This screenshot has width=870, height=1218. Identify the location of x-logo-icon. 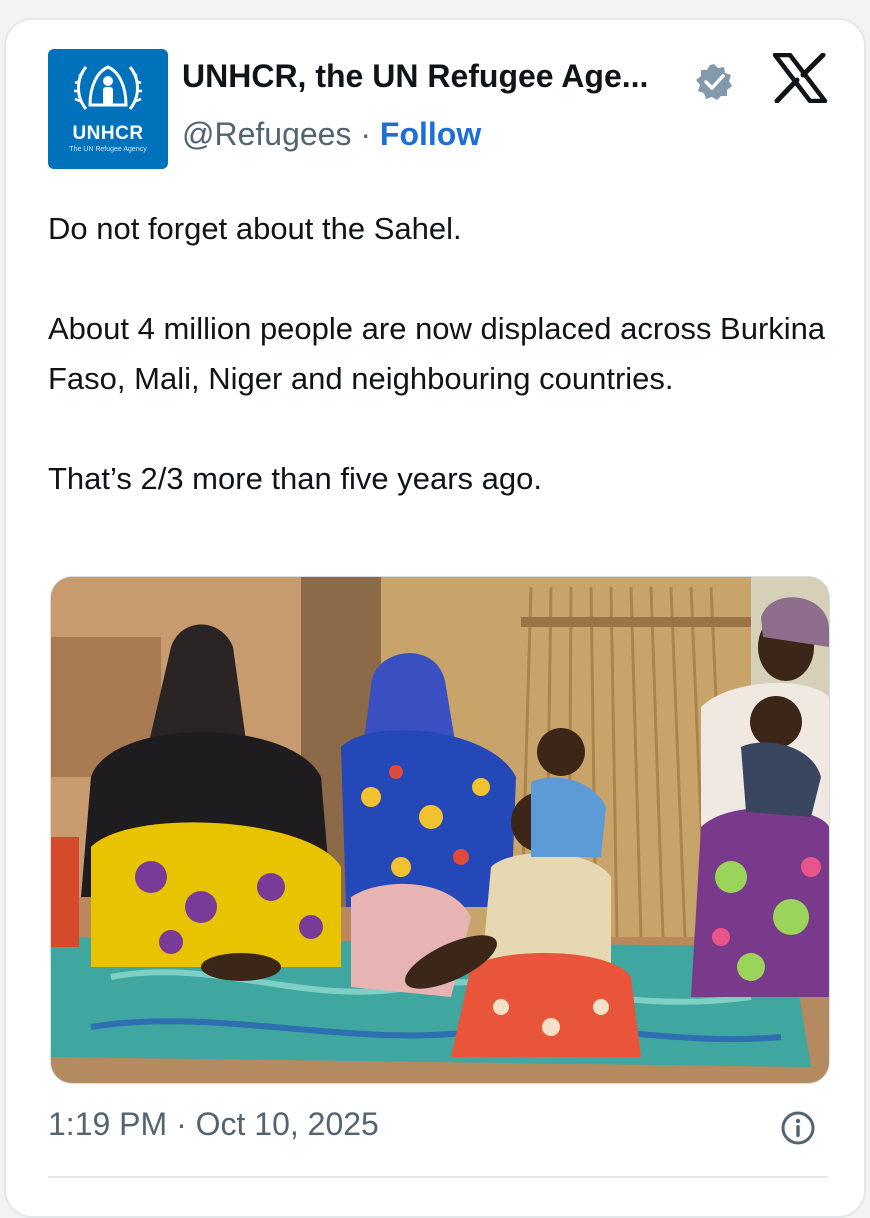
(800, 80).